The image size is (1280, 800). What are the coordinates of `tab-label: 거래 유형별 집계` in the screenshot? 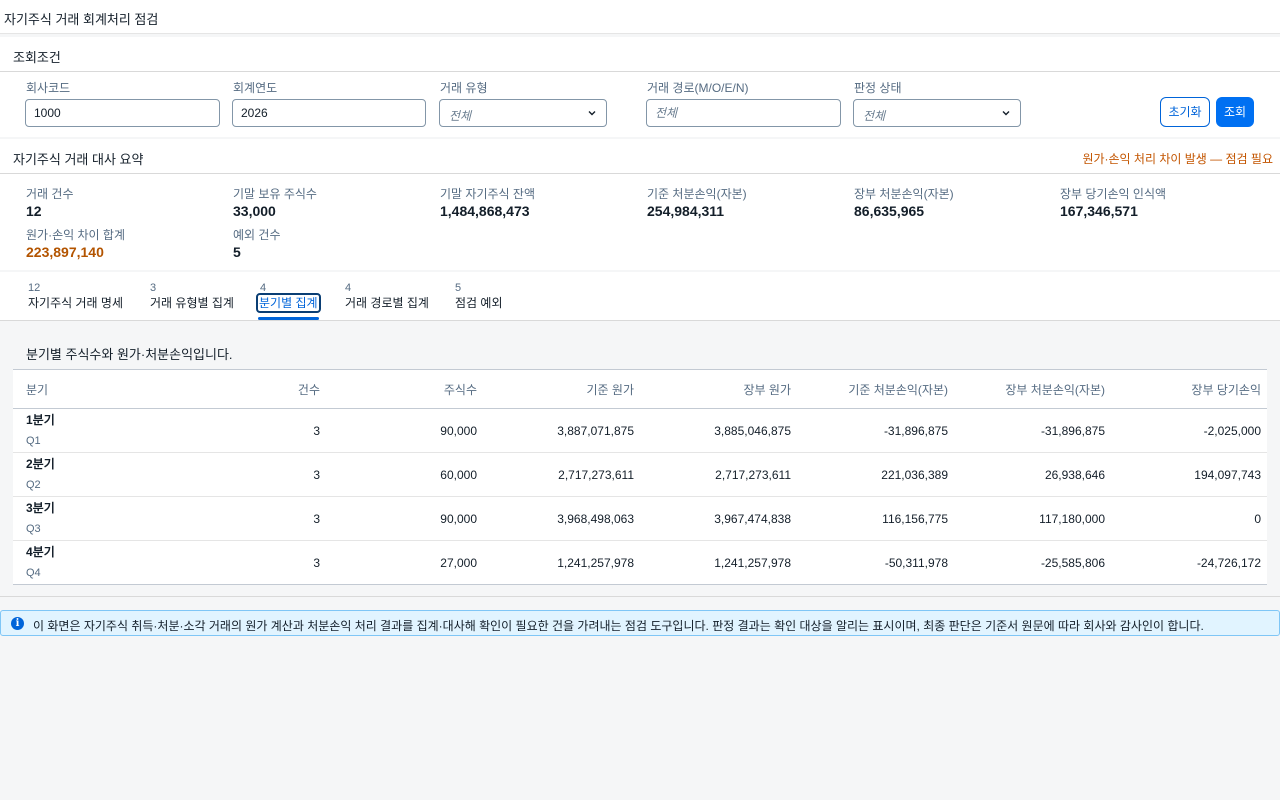 It's located at (192, 303).